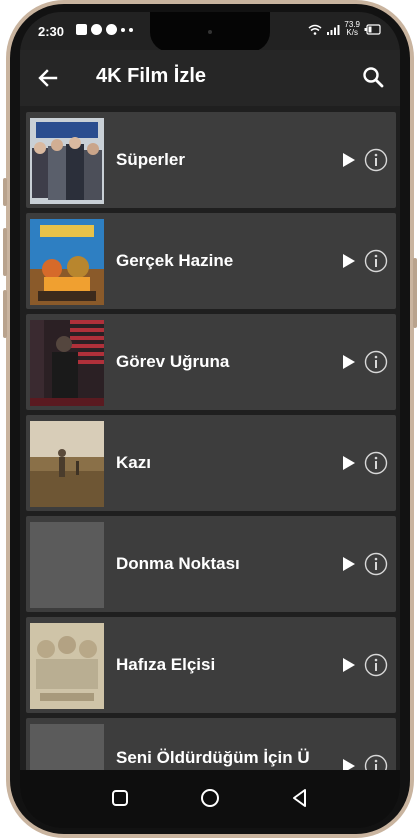 Image resolution: width=420 pixels, height=840 pixels. Describe the element at coordinates (133, 462) in the screenshot. I see `movie-title: Kazı` at that location.